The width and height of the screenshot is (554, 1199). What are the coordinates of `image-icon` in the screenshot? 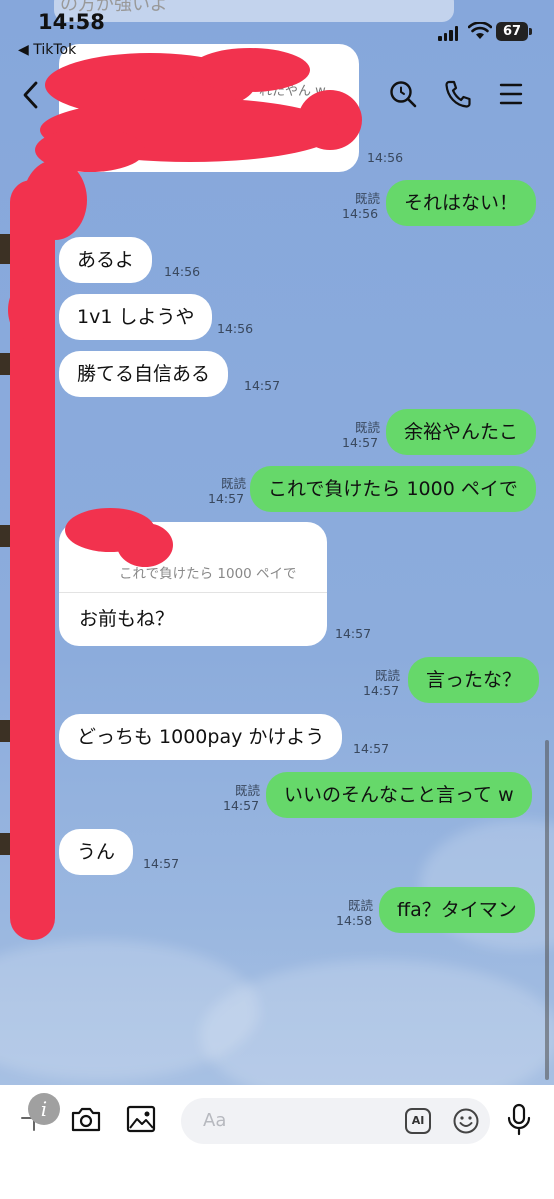 It's located at (141, 1119).